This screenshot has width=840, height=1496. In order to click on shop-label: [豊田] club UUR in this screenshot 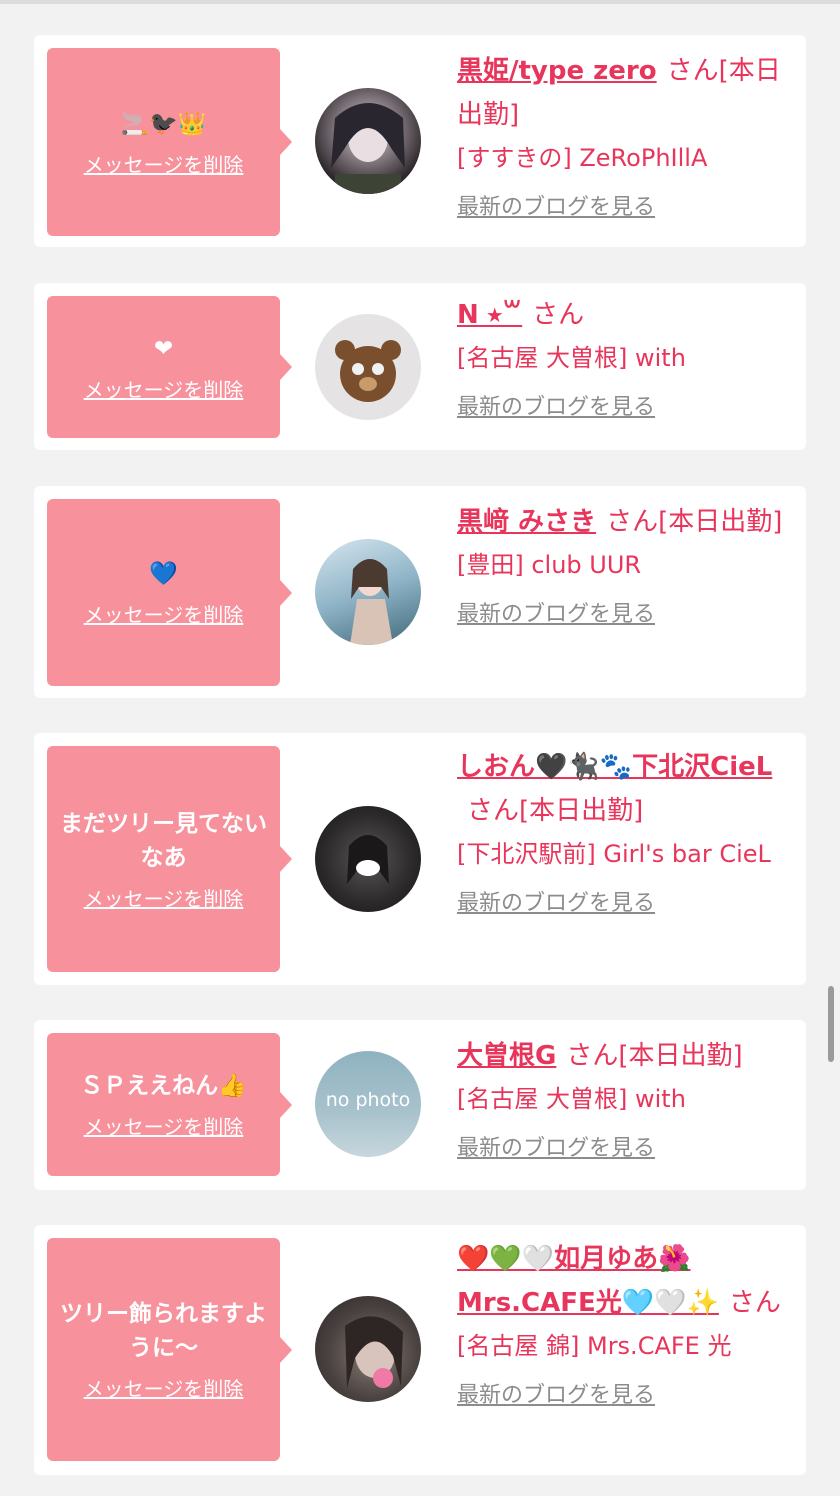, I will do `click(549, 565)`.